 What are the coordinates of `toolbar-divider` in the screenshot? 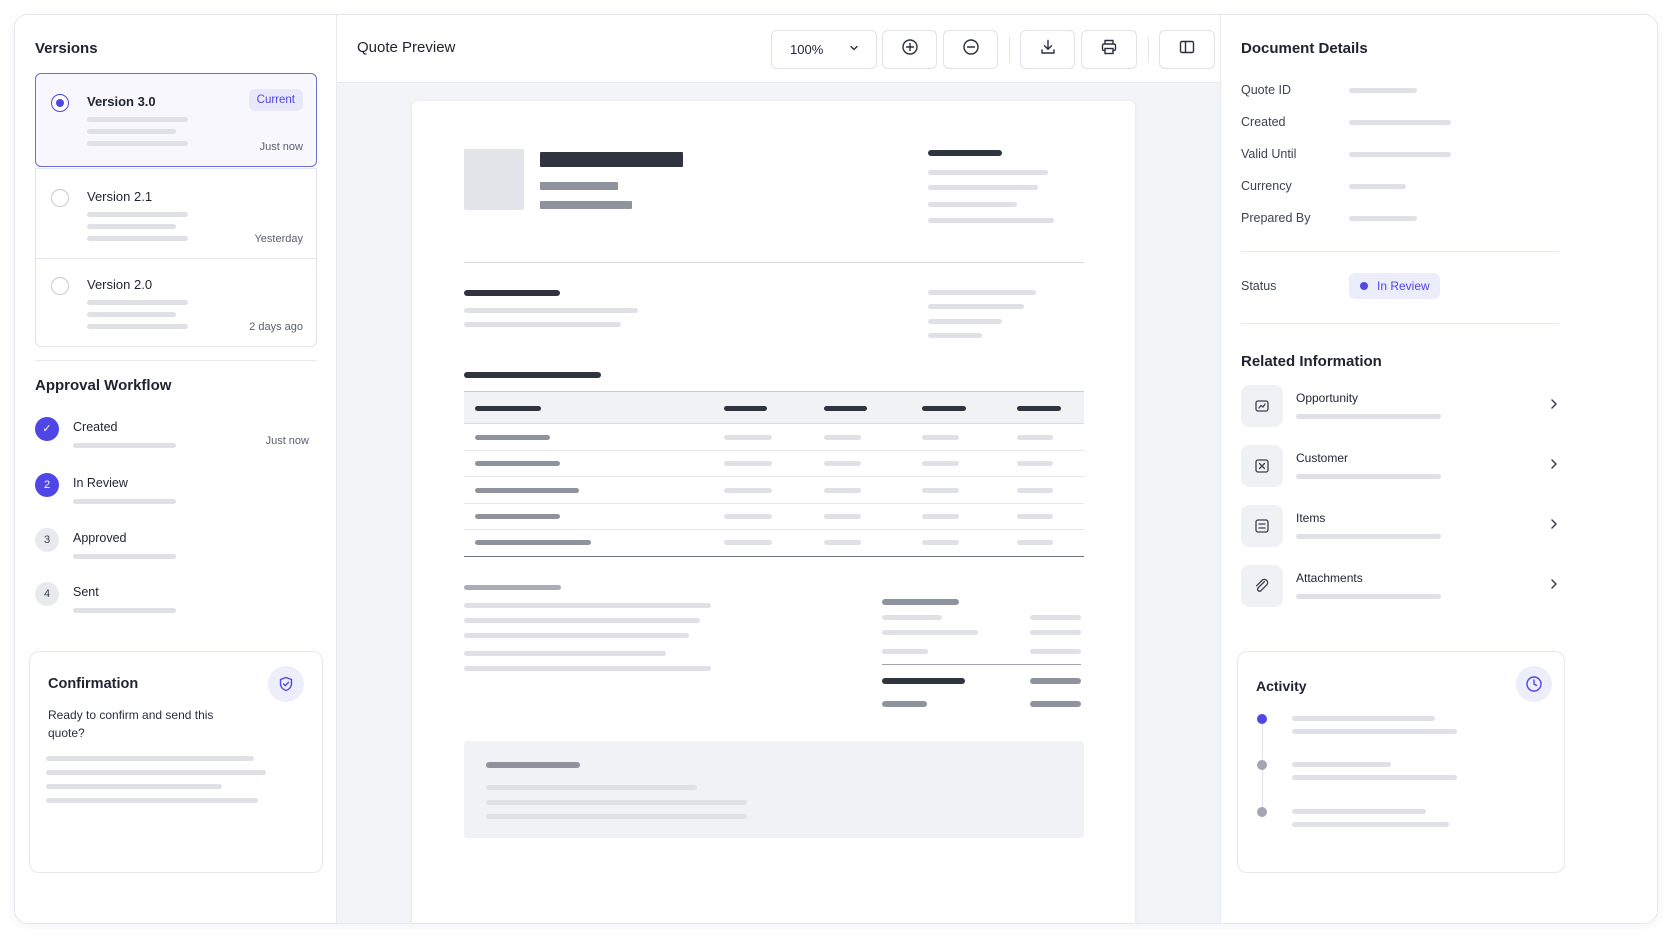 It's located at (1148, 50).